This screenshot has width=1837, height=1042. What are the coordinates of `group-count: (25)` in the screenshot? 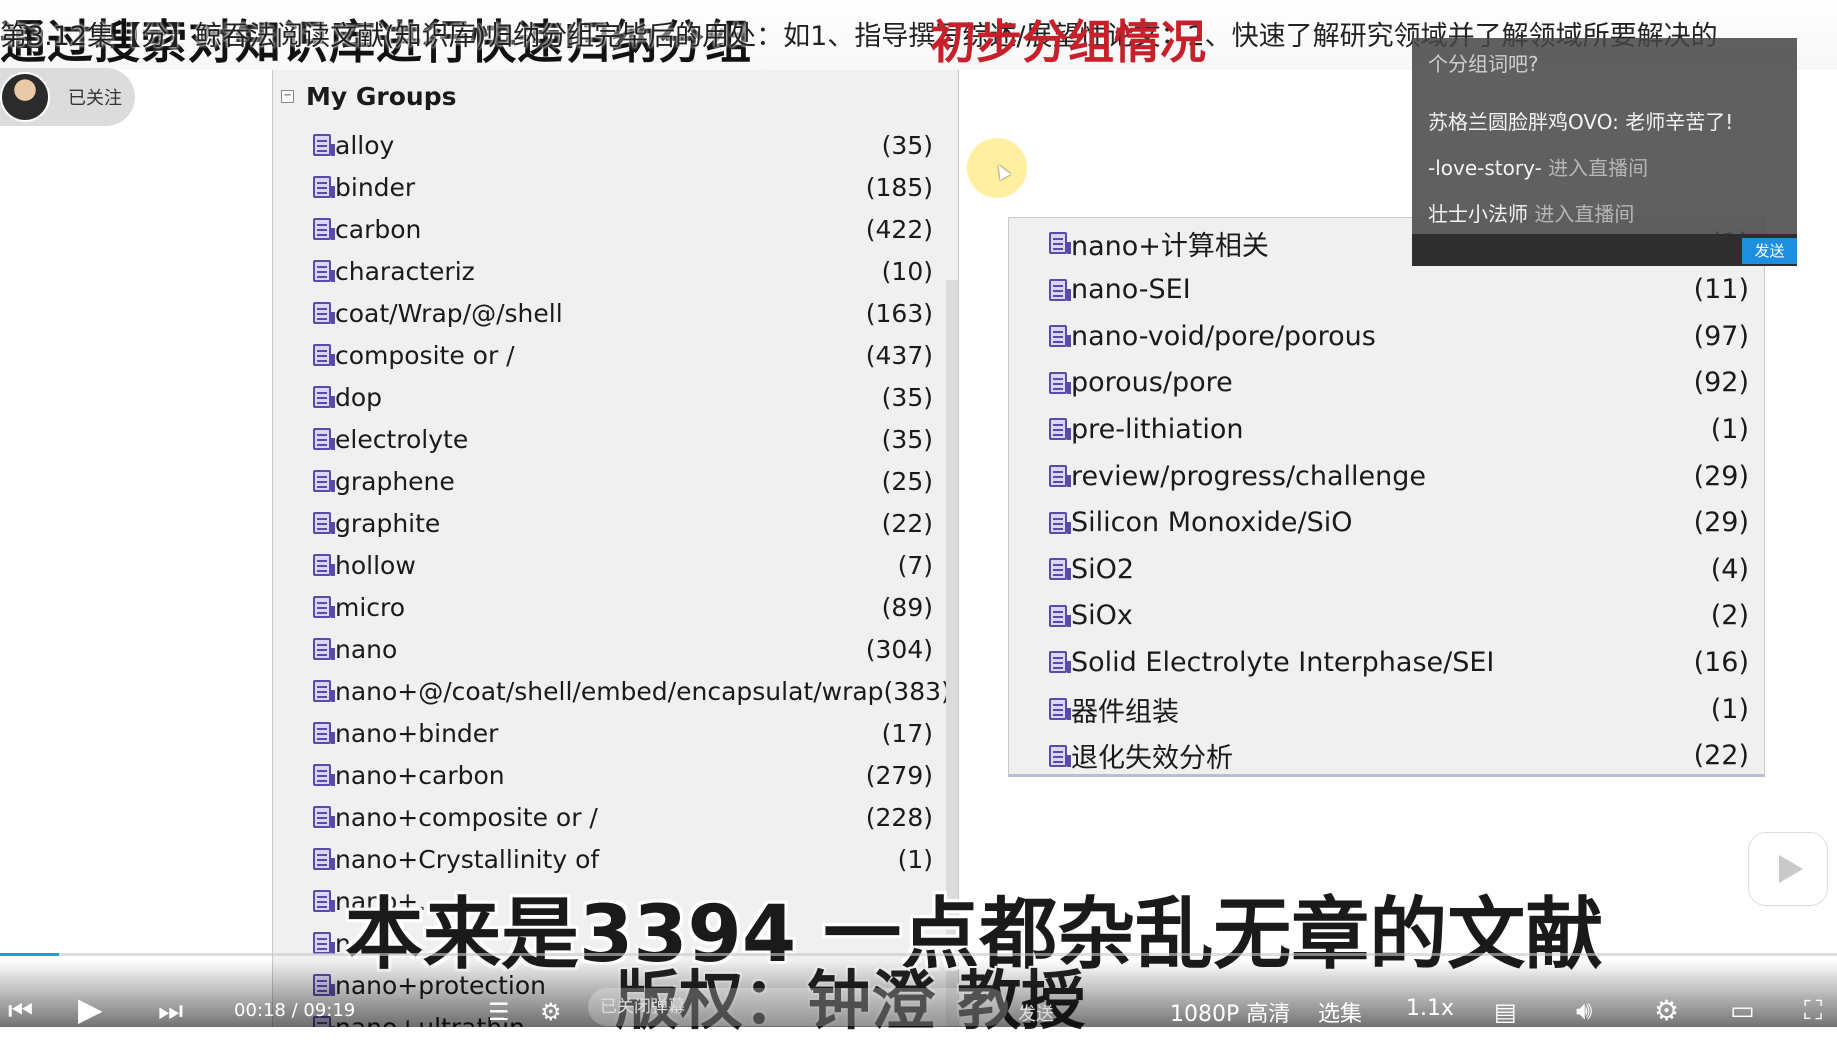 It's located at (907, 481).